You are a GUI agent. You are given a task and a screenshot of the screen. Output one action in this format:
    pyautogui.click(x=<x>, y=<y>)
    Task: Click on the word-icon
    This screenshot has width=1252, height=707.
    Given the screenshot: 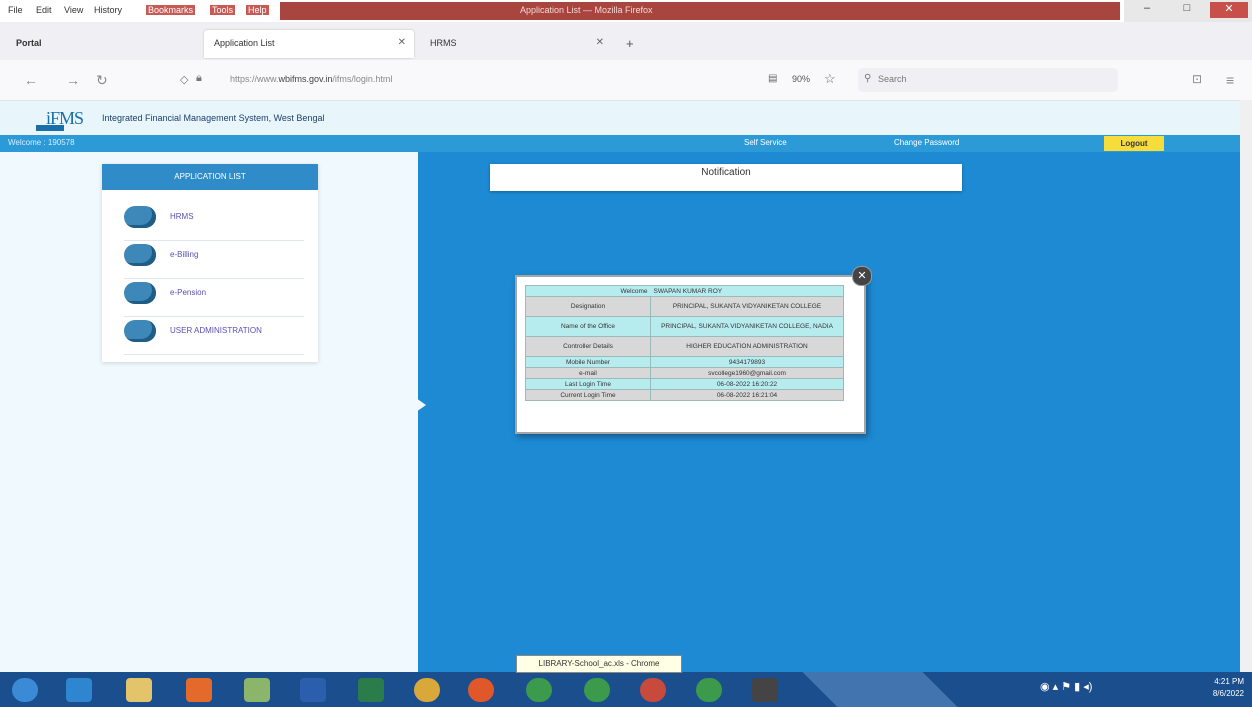 What is the action you would take?
    pyautogui.click(x=313, y=690)
    